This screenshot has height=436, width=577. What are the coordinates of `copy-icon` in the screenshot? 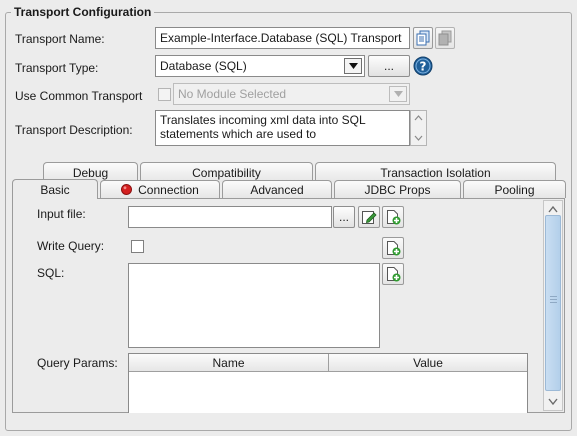 It's located at (423, 38).